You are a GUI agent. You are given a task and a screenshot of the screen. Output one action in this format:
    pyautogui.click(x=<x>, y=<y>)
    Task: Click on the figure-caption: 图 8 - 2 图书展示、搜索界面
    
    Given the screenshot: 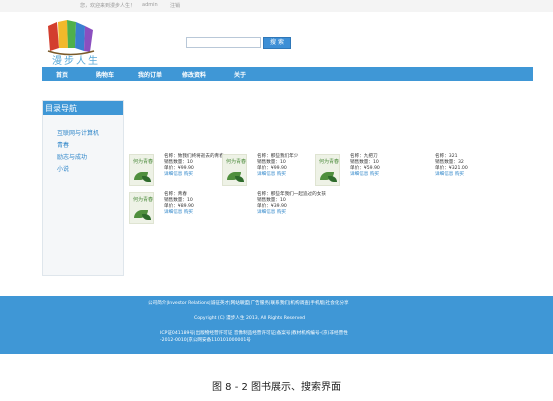 What is the action you would take?
    pyautogui.click(x=276, y=387)
    